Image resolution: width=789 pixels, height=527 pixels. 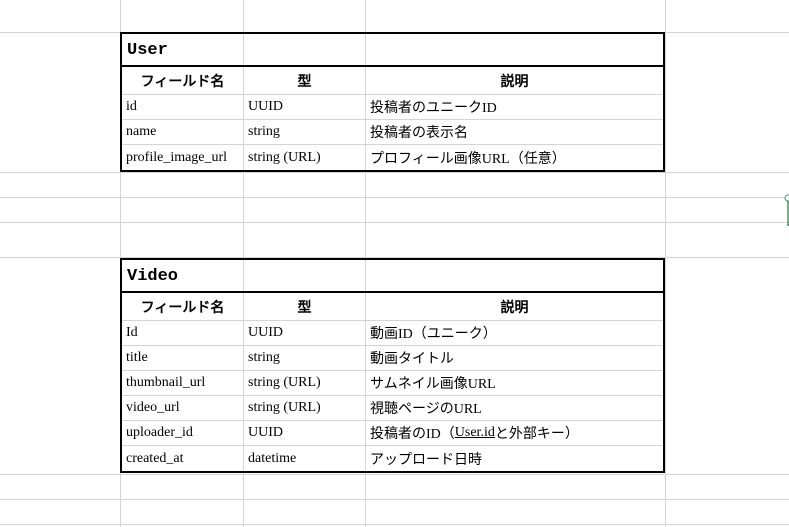 What do you see at coordinates (183, 433) in the screenshot?
I see `table-cell: uploader_id` at bounding box center [183, 433].